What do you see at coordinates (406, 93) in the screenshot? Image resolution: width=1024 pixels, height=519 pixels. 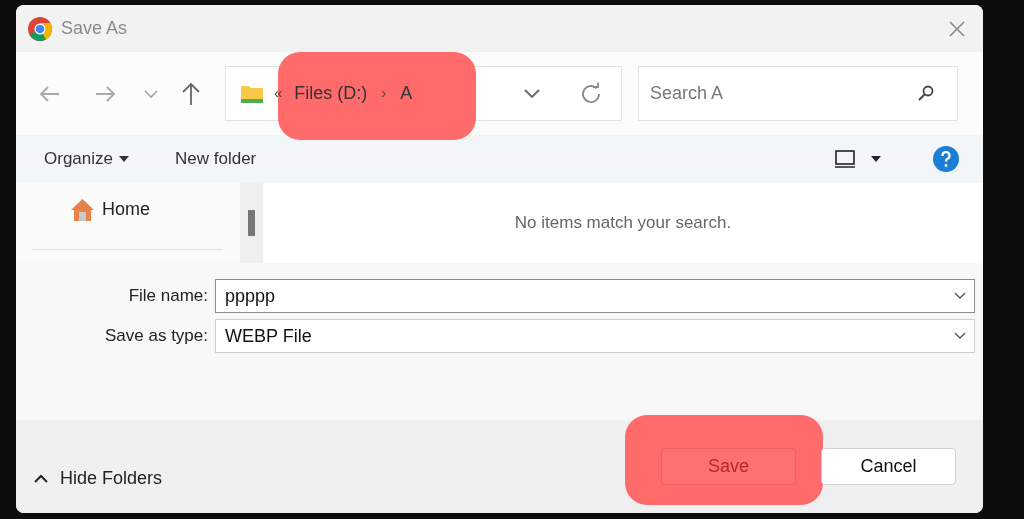 I see `breadcrumb: A` at bounding box center [406, 93].